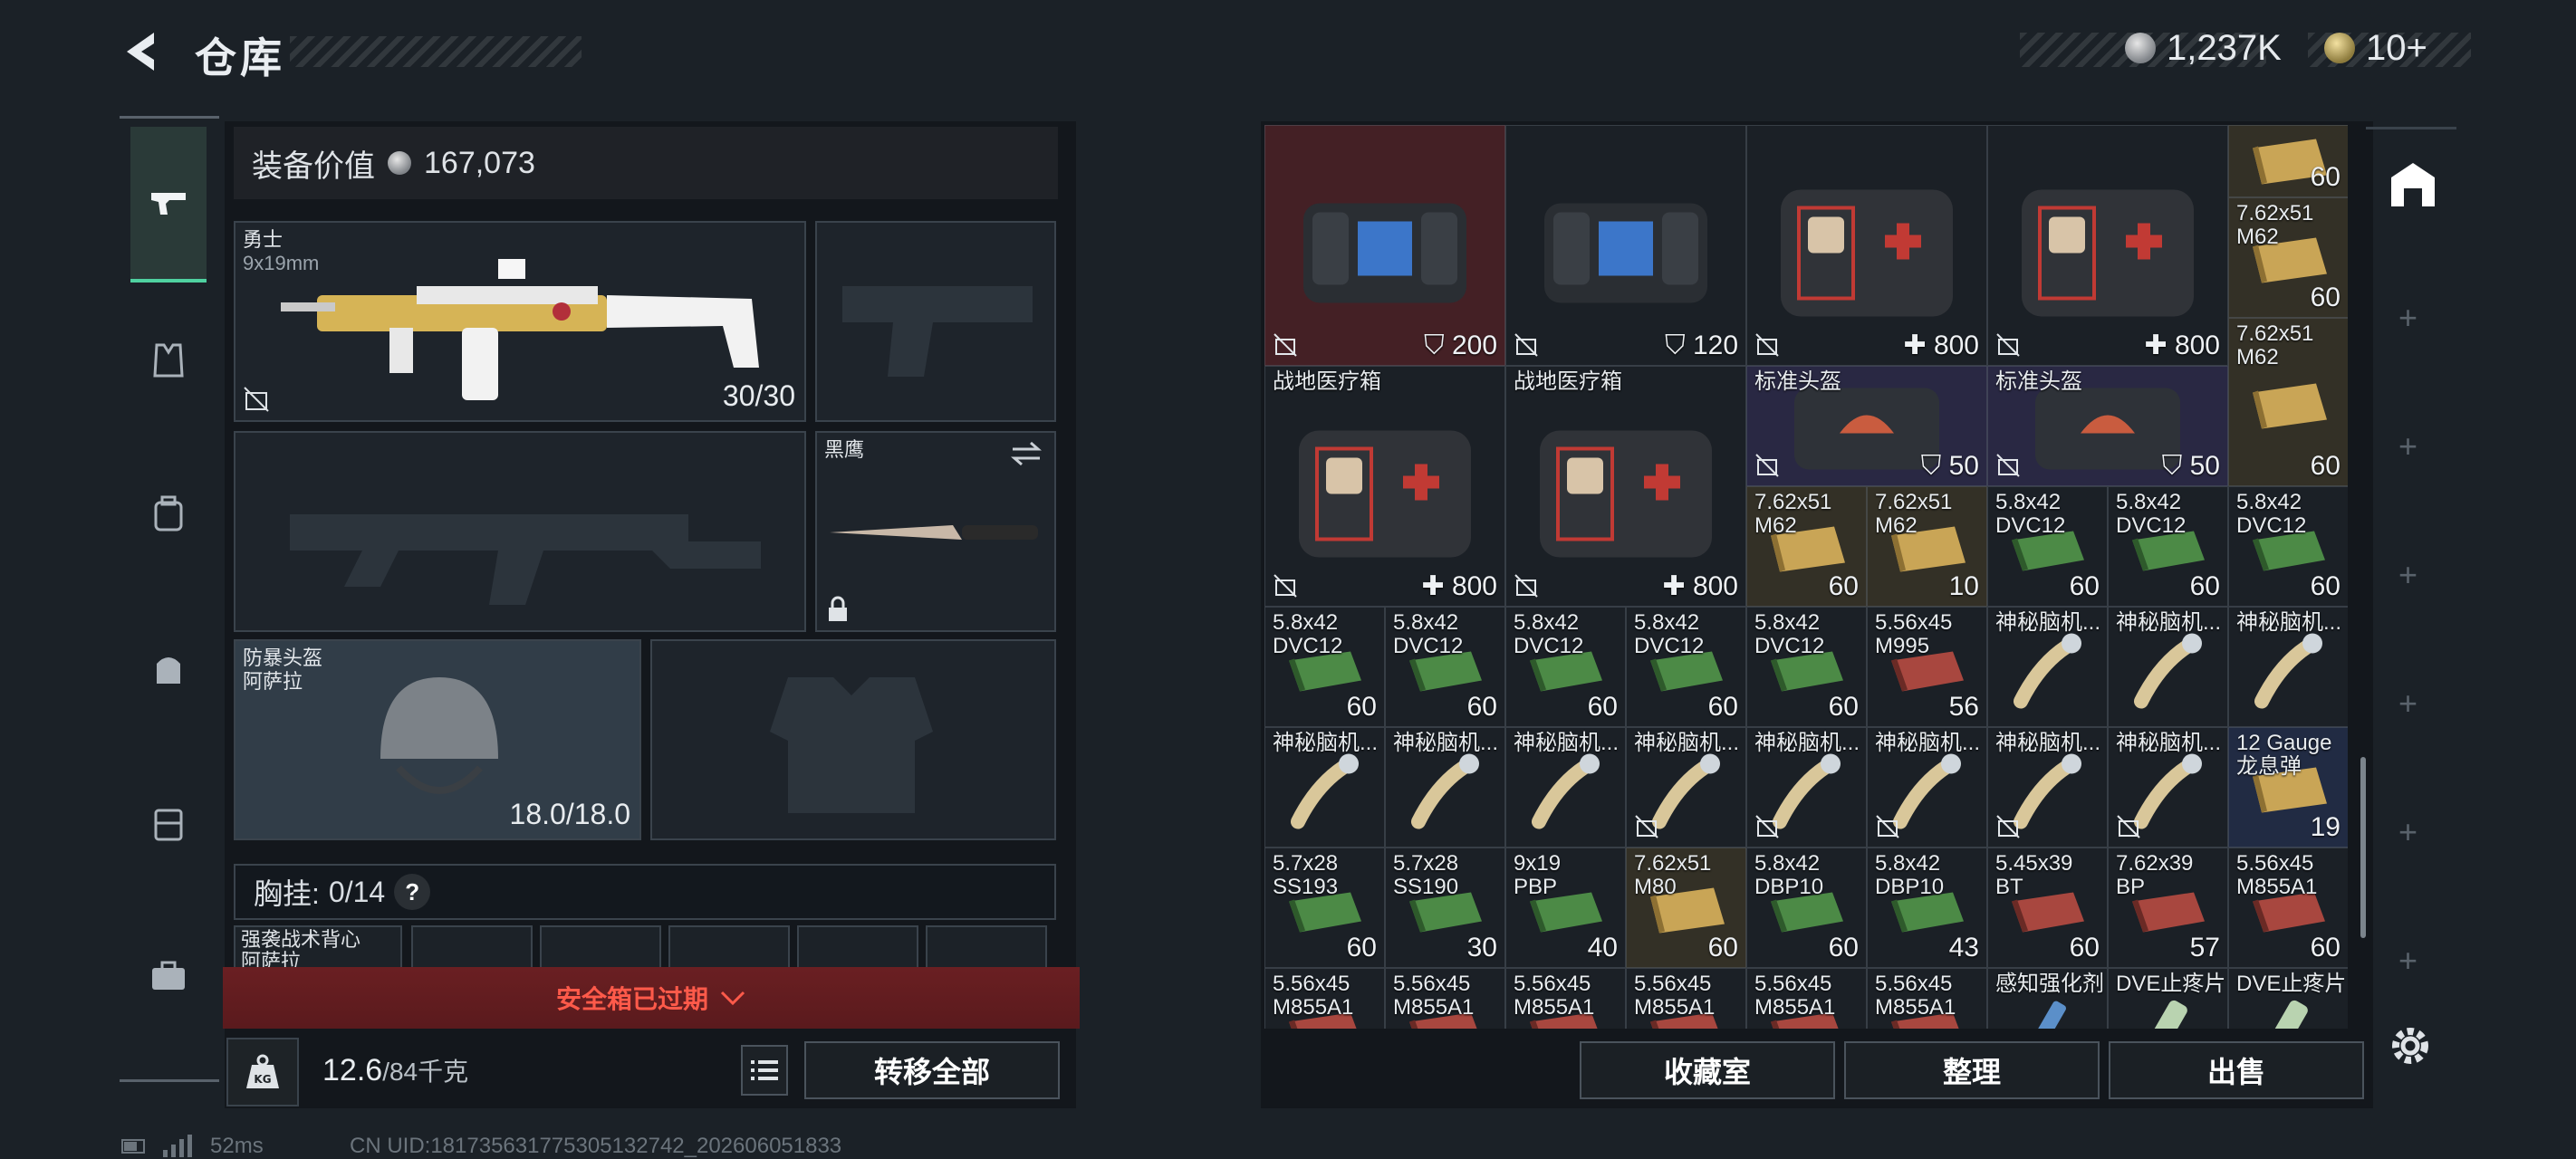 The width and height of the screenshot is (2576, 1159). What do you see at coordinates (168, 205) in the screenshot?
I see `nav-weapons` at bounding box center [168, 205].